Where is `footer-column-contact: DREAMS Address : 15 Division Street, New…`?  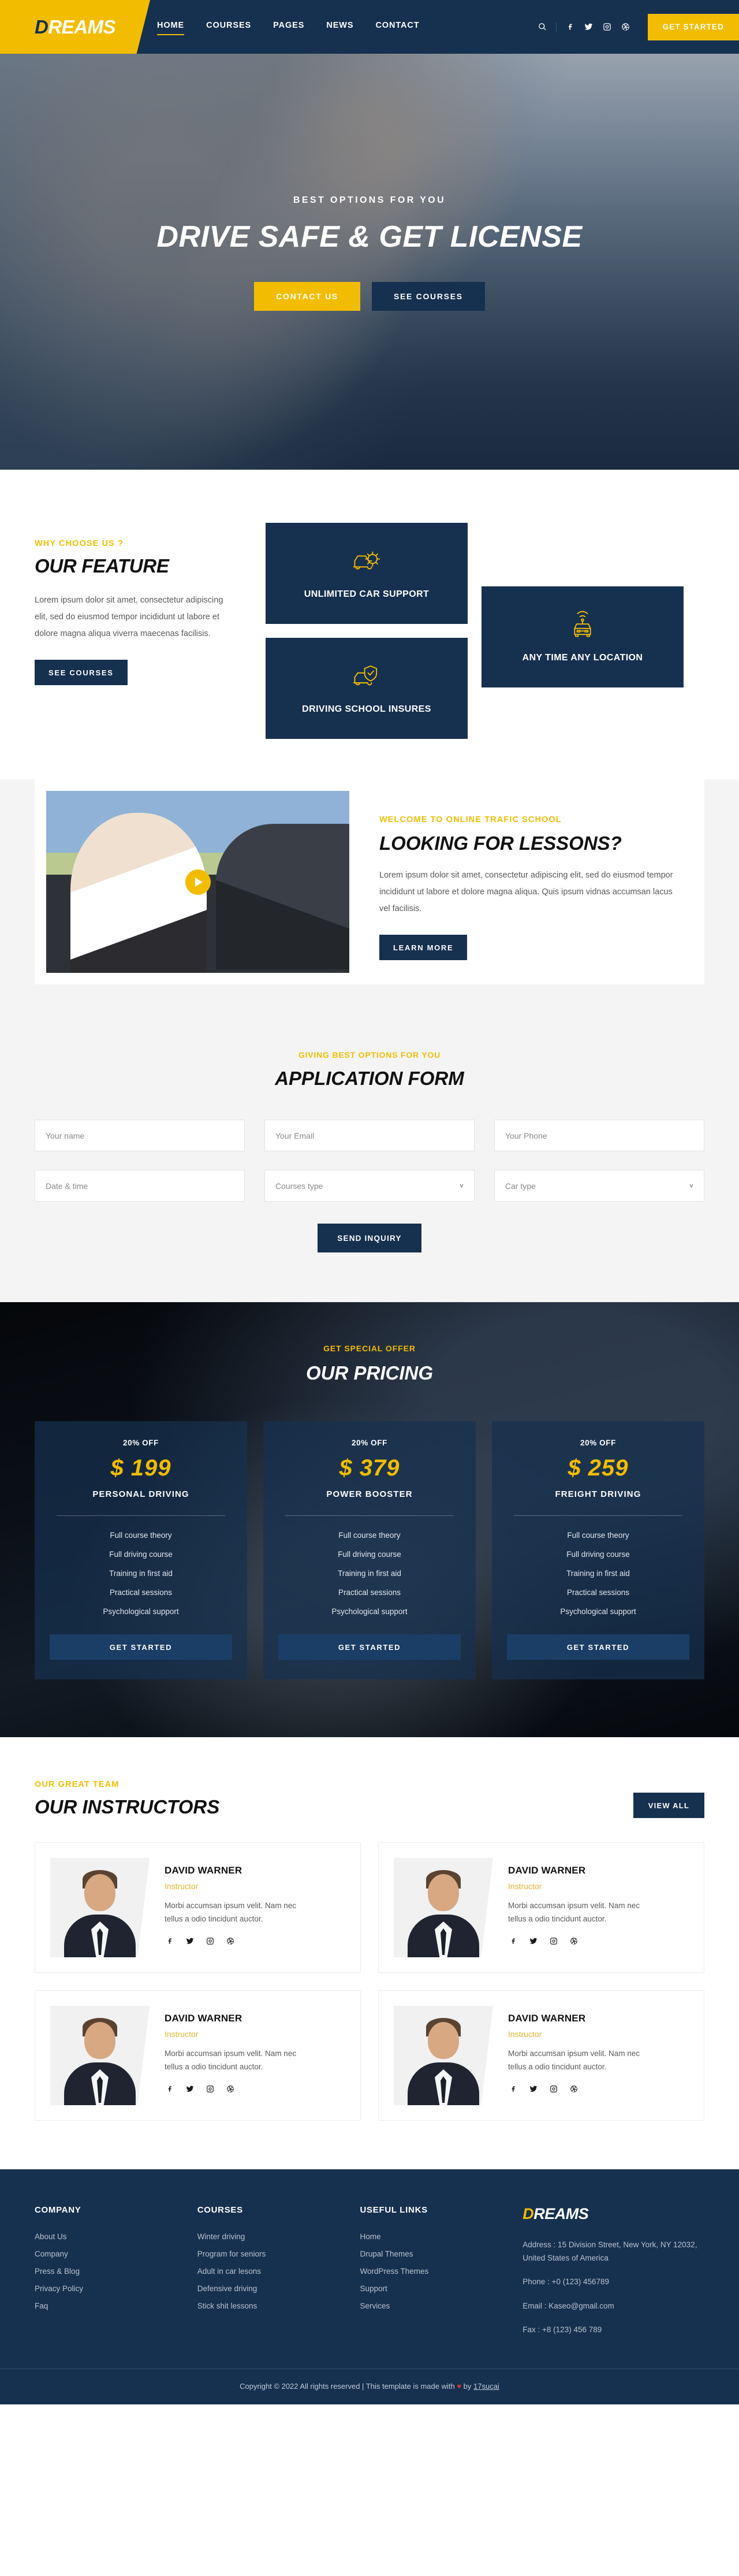 footer-column-contact: DREAMS Address : 15 Division Street, New… is located at coordinates (613, 2270).